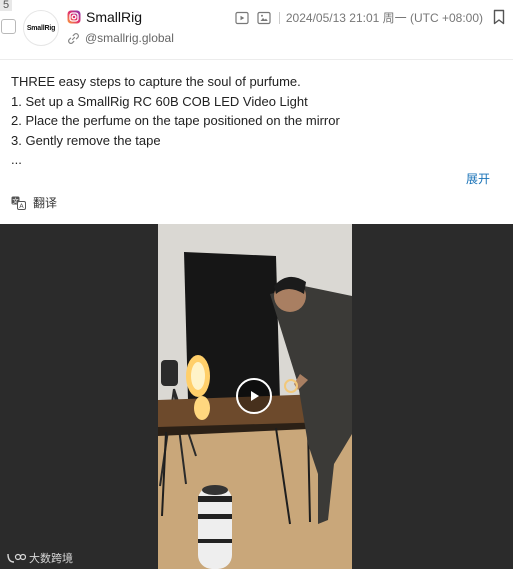  Describe the element at coordinates (264, 17) in the screenshot. I see `image-icon` at that location.